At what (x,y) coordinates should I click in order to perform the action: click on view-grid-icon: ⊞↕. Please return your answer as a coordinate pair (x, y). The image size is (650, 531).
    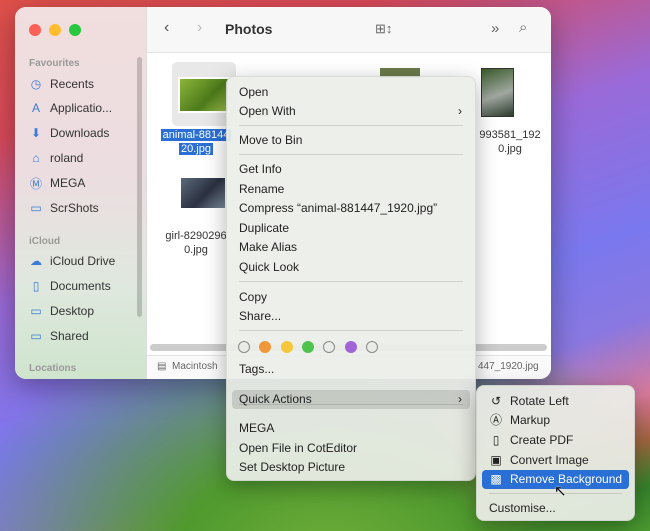
    Looking at the image, I should click on (383, 29).